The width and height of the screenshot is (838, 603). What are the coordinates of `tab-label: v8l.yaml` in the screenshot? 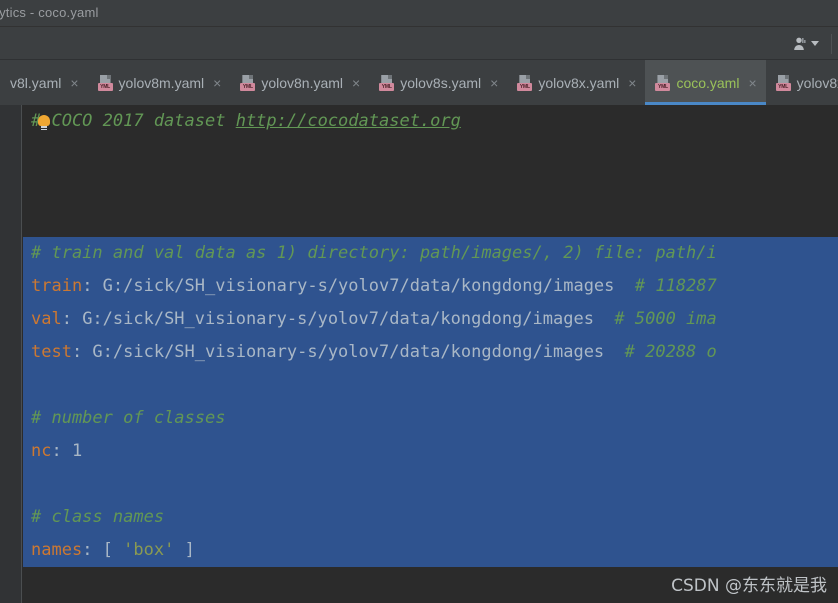 It's located at (36, 82).